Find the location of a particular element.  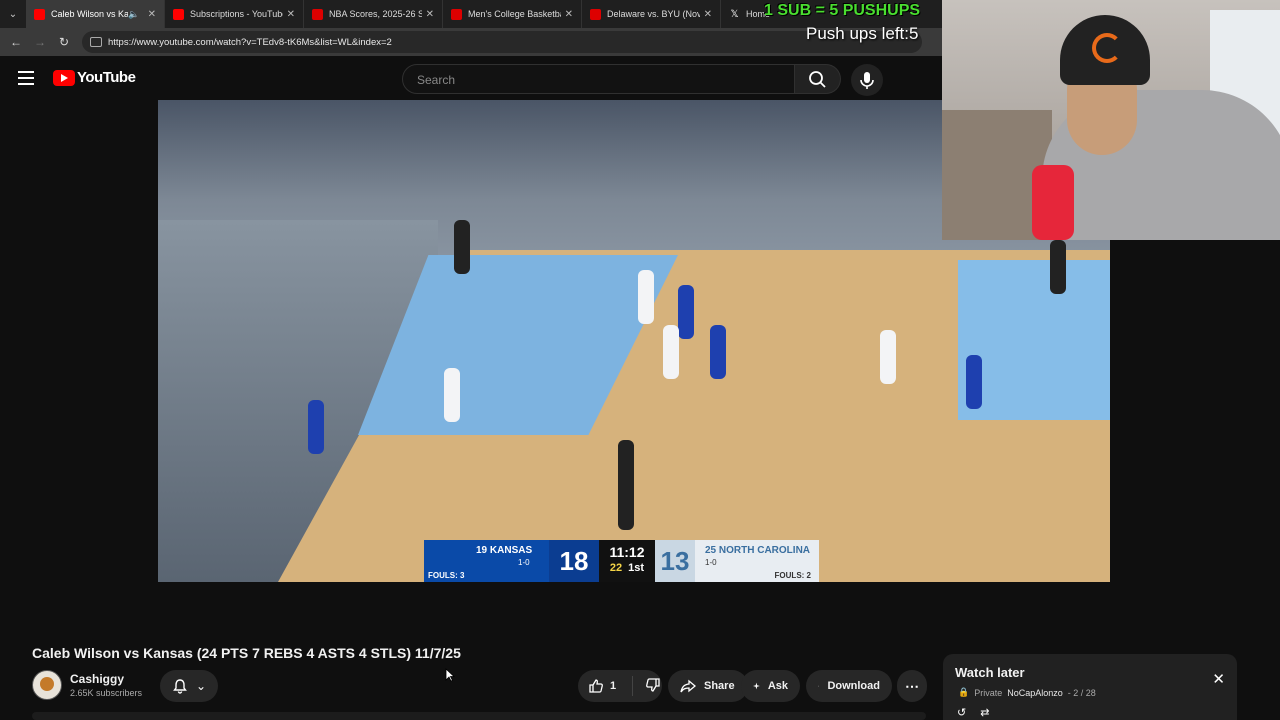

tab-label: NBA Scores, 2025-26 Seas is located at coordinates (375, 14).